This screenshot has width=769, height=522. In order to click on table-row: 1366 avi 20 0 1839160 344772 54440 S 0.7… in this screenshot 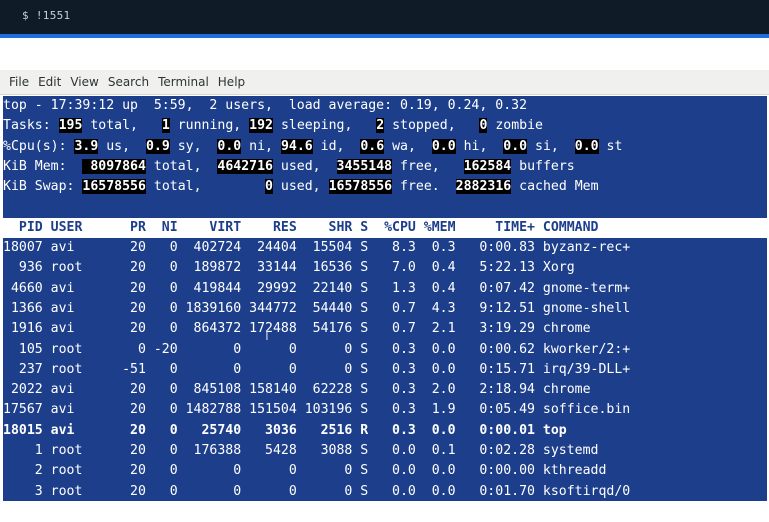, I will do `click(317, 308)`.